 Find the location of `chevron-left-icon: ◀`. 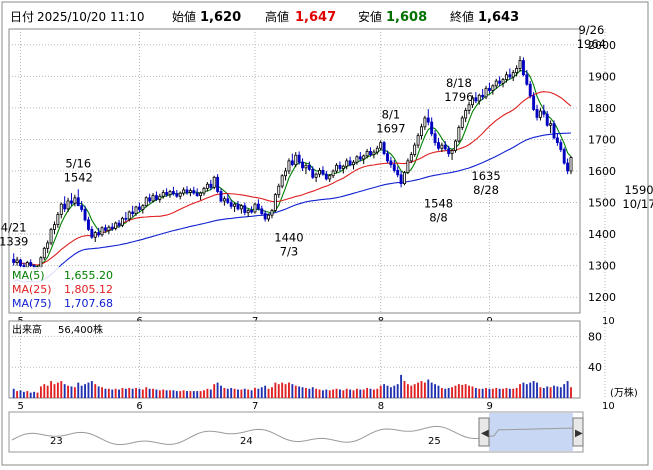

chevron-left-icon: ◀ is located at coordinates (485, 433).